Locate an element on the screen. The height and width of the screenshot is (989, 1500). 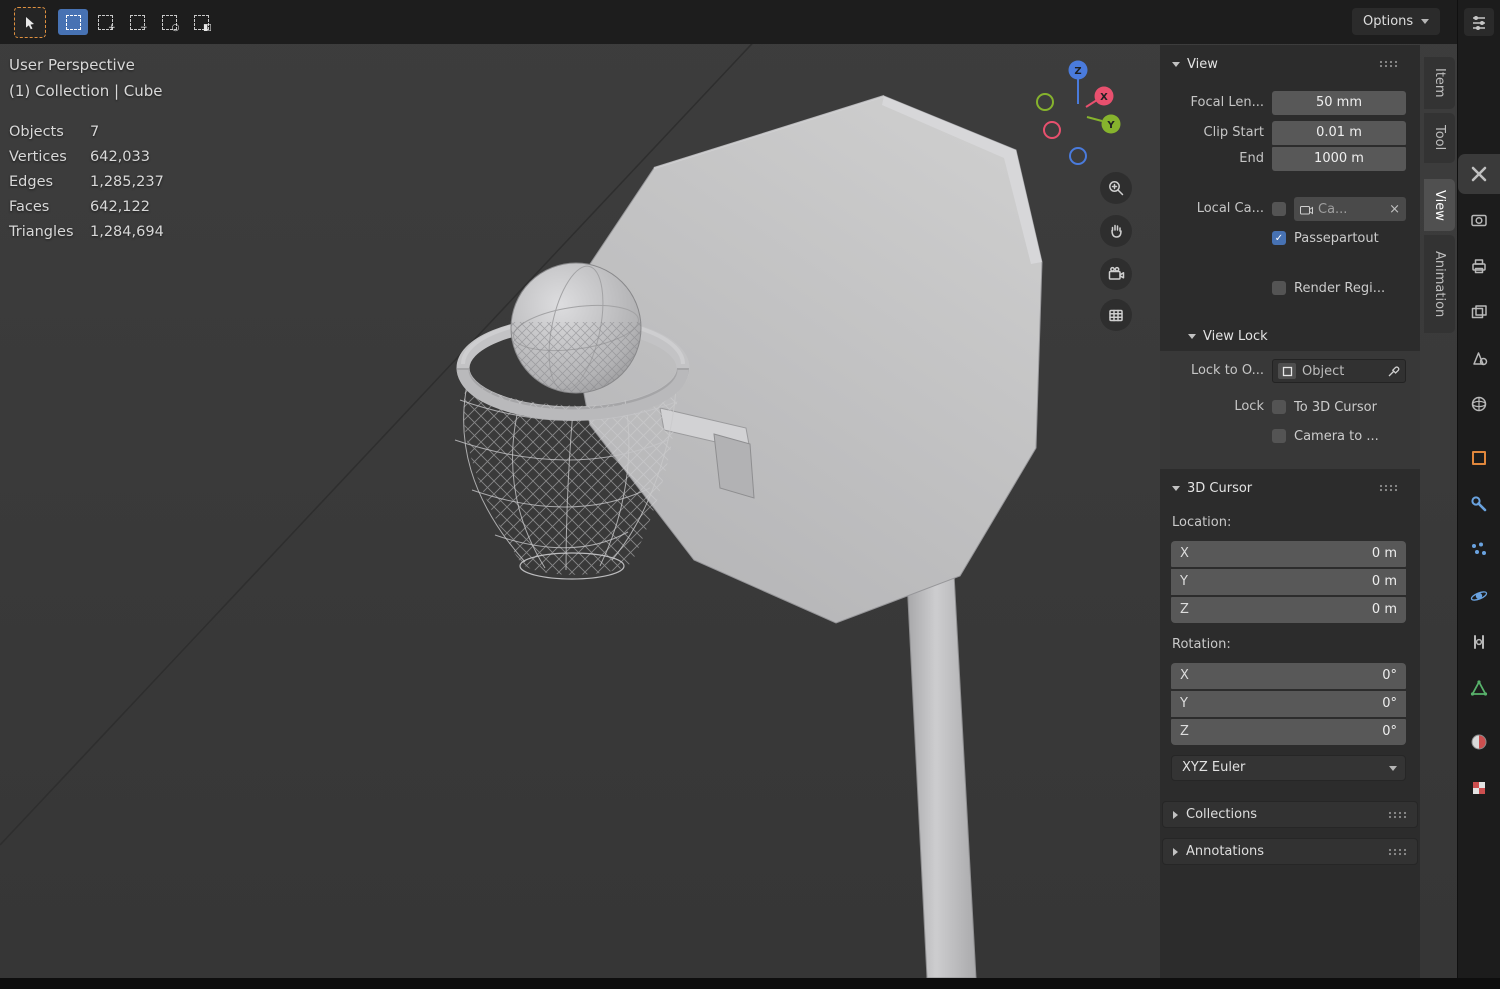
properties-tab-texture is located at coordinates (1479, 788).